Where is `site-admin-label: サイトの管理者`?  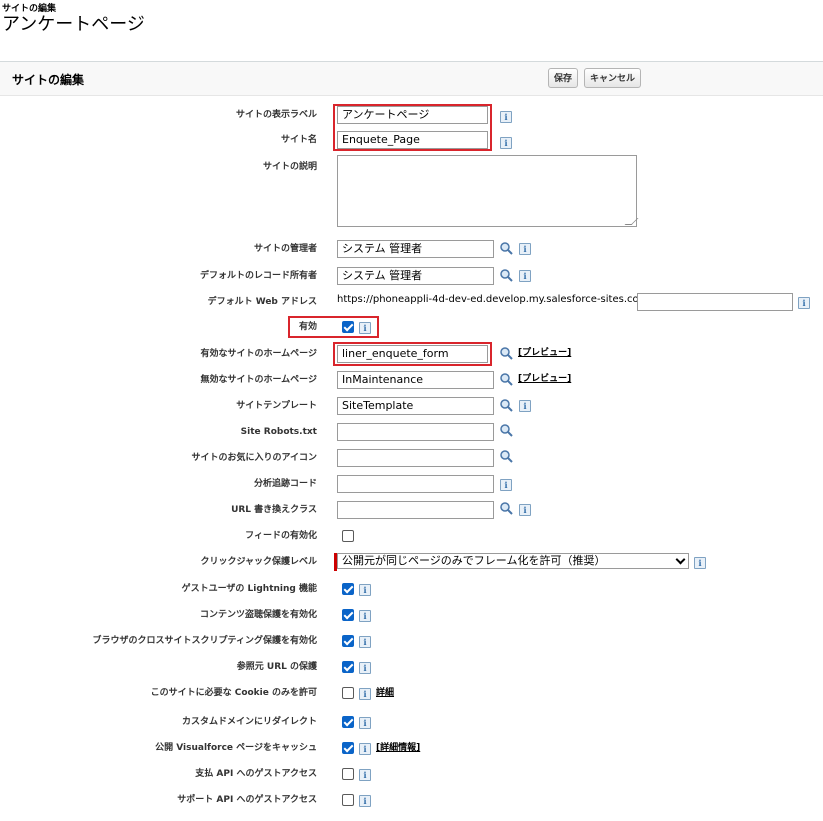 site-admin-label: サイトの管理者 is located at coordinates (285, 249).